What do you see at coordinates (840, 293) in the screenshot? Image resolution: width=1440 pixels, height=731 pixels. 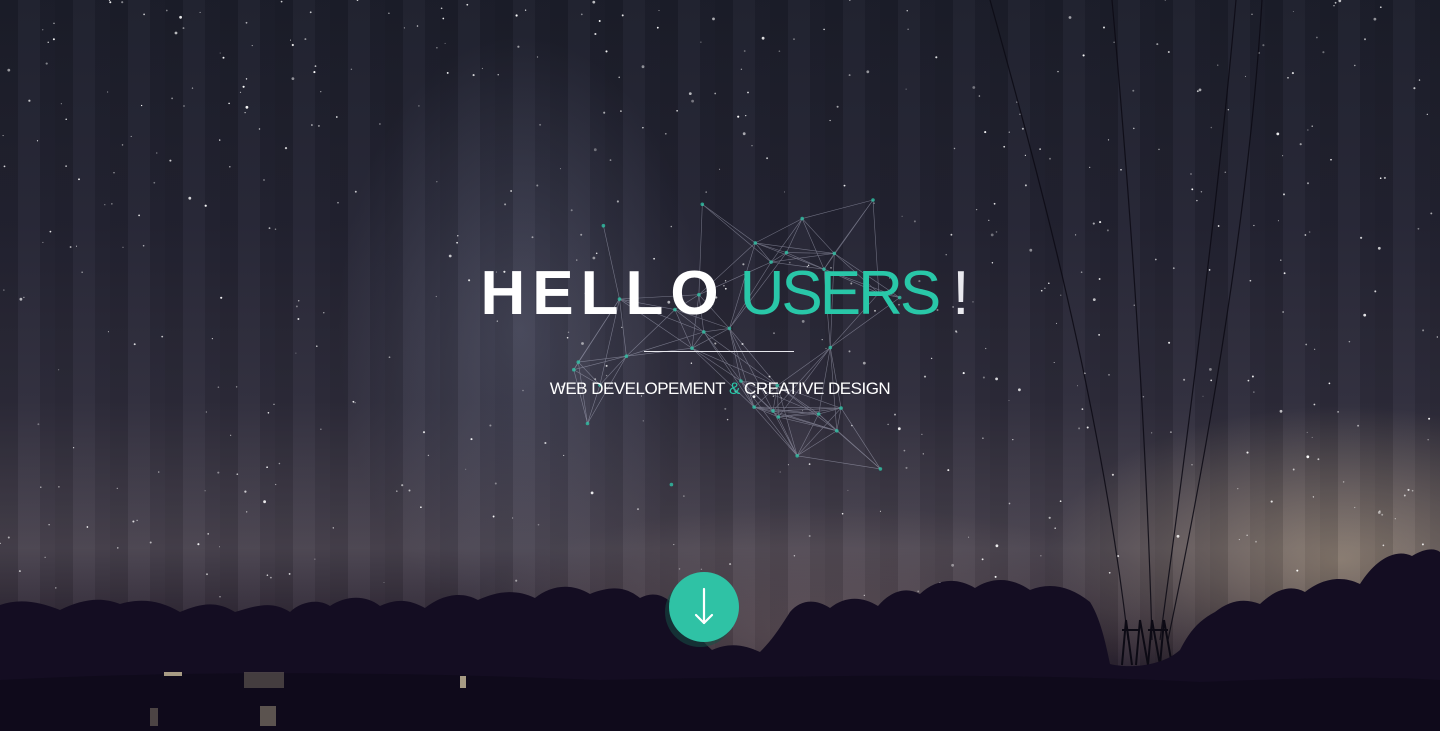 I see `hero-title-users: USERS` at bounding box center [840, 293].